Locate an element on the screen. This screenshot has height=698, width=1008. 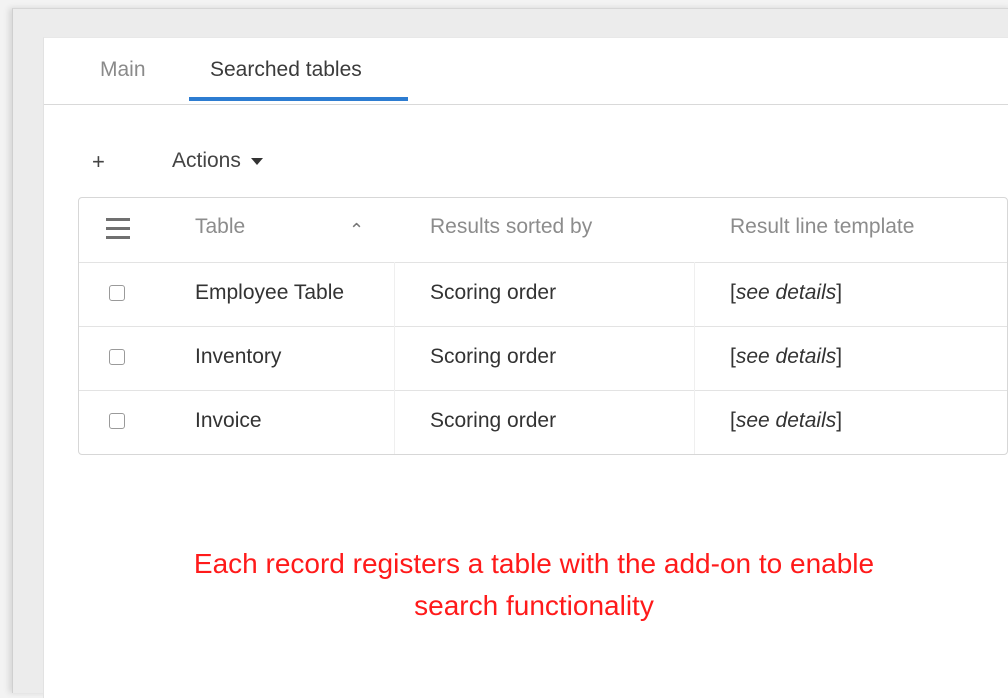
tab-main: Main is located at coordinates (123, 70).